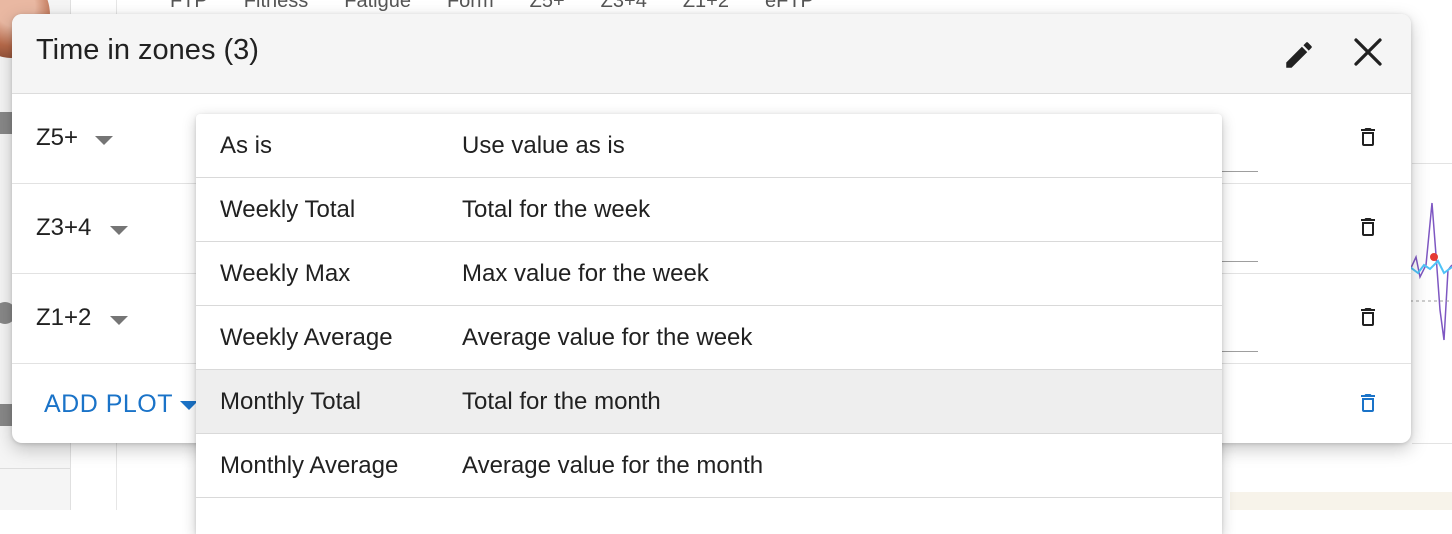  Describe the element at coordinates (470, 6) in the screenshot. I see `column-header: Form` at that location.